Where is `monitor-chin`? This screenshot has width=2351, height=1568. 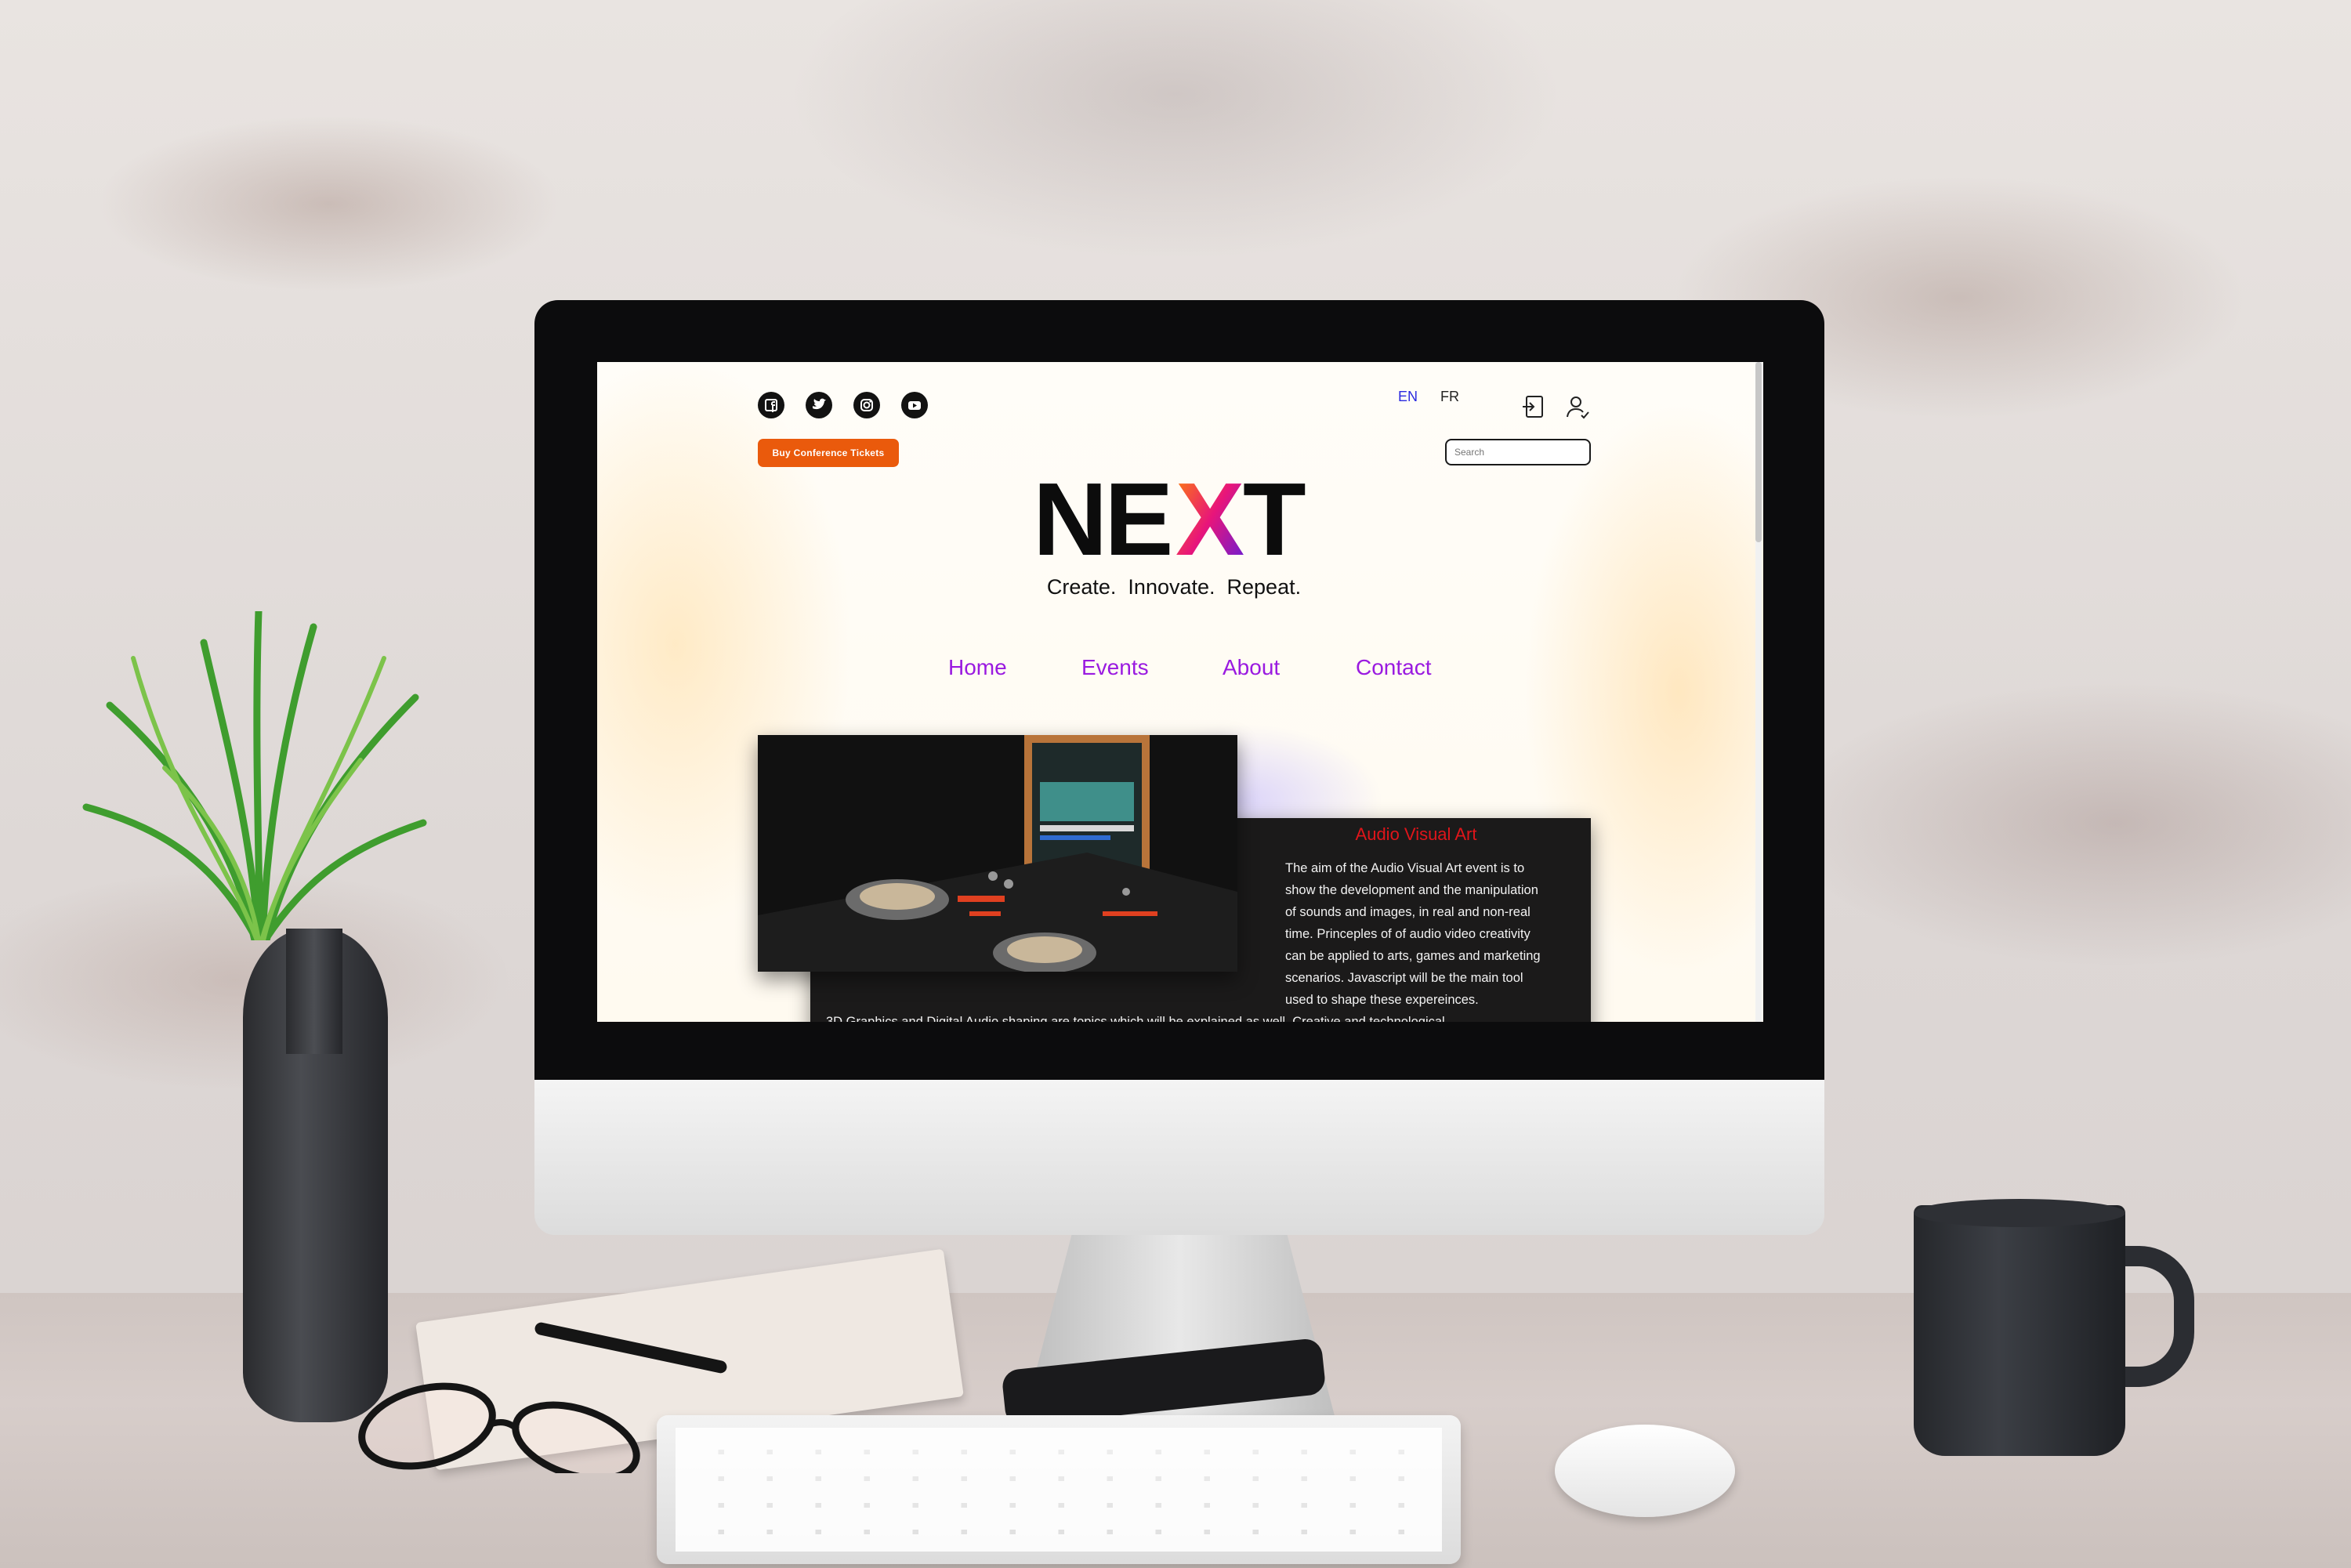
monitor-chin is located at coordinates (1179, 1158).